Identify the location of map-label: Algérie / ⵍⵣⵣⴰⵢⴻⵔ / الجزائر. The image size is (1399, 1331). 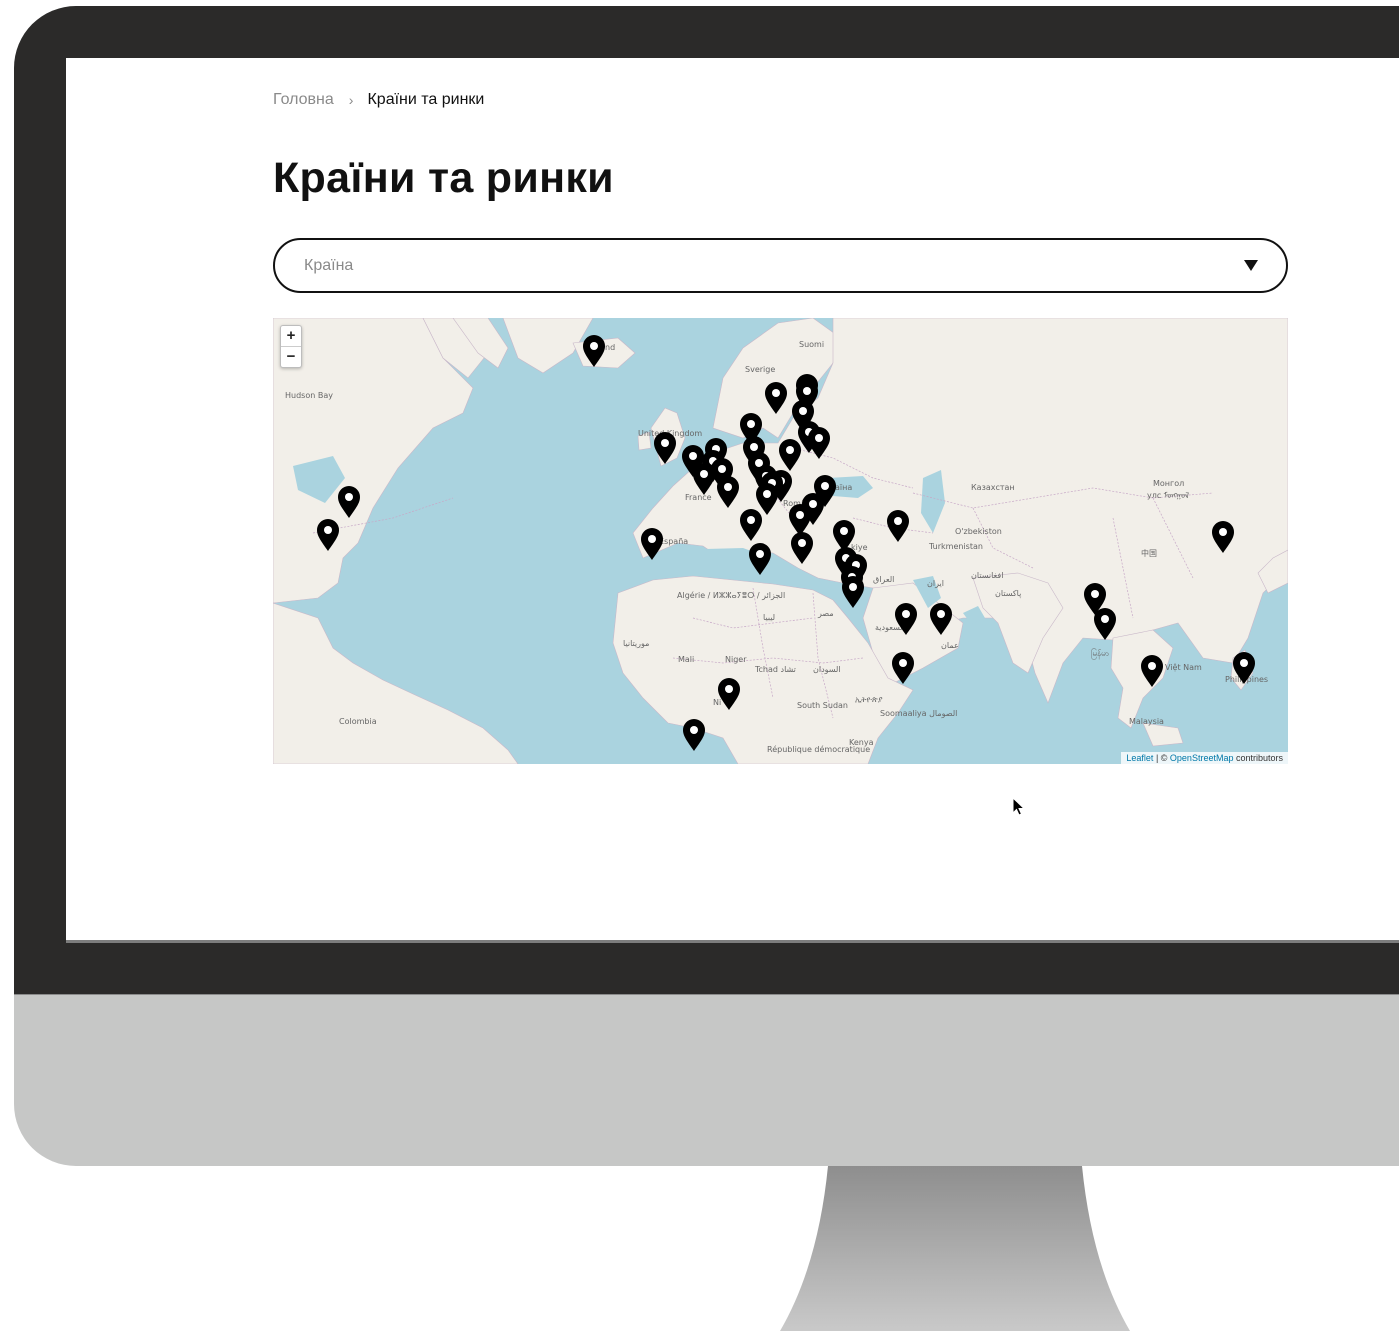
(731, 595).